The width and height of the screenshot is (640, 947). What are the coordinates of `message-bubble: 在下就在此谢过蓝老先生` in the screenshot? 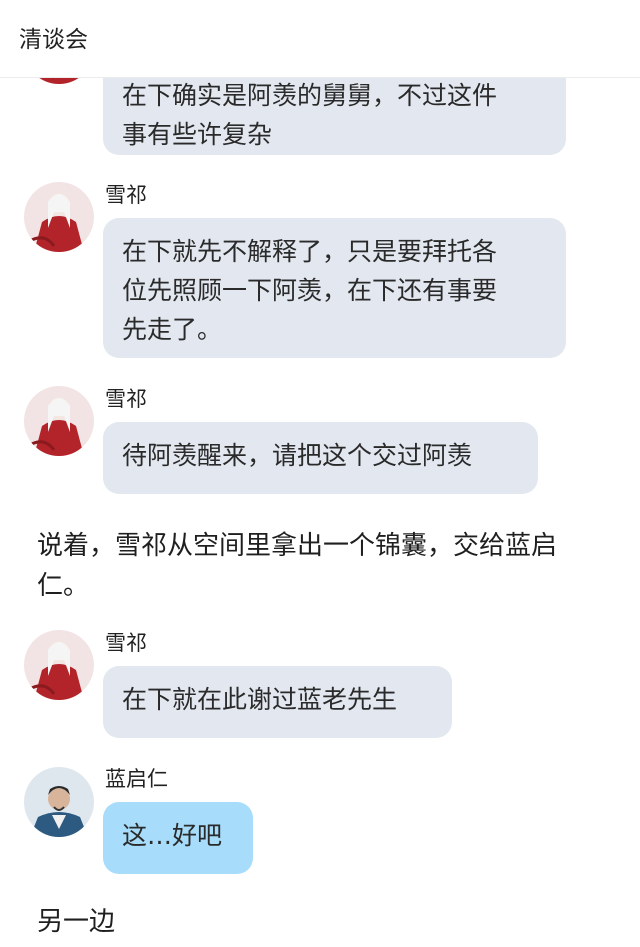 It's located at (277, 702).